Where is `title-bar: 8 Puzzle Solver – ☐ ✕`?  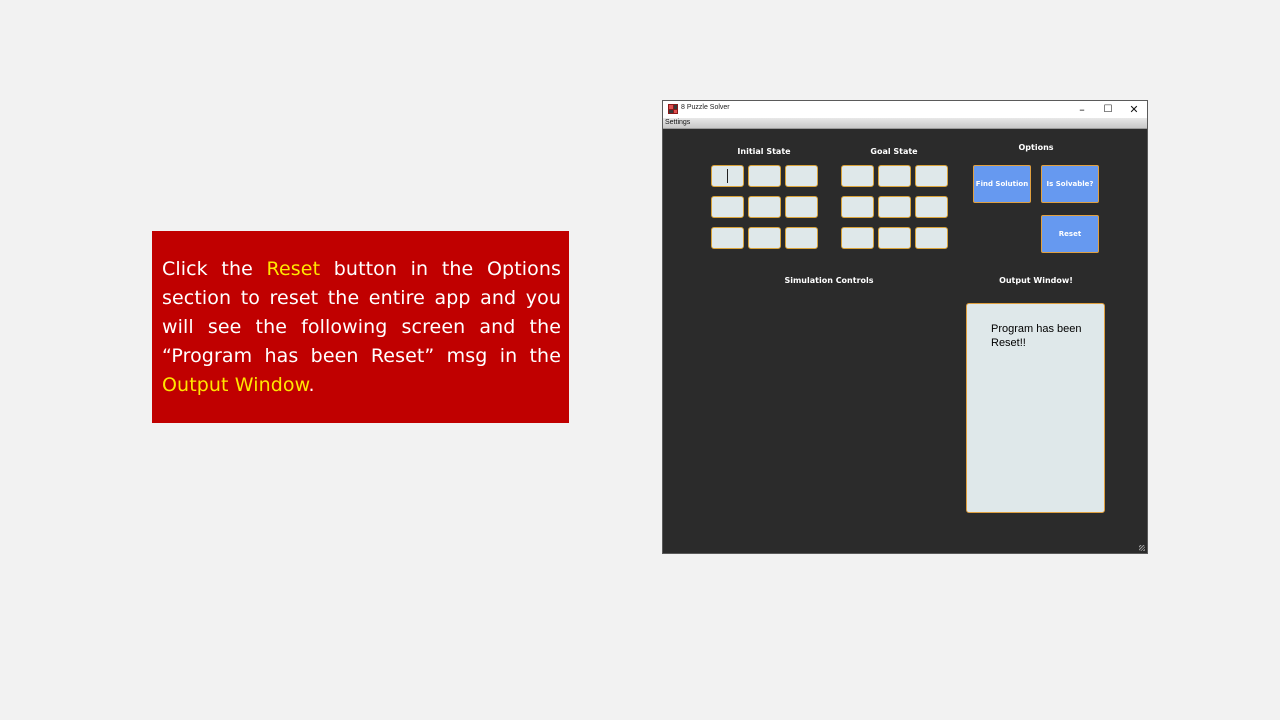 title-bar: 8 Puzzle Solver – ☐ ✕ is located at coordinates (905, 109).